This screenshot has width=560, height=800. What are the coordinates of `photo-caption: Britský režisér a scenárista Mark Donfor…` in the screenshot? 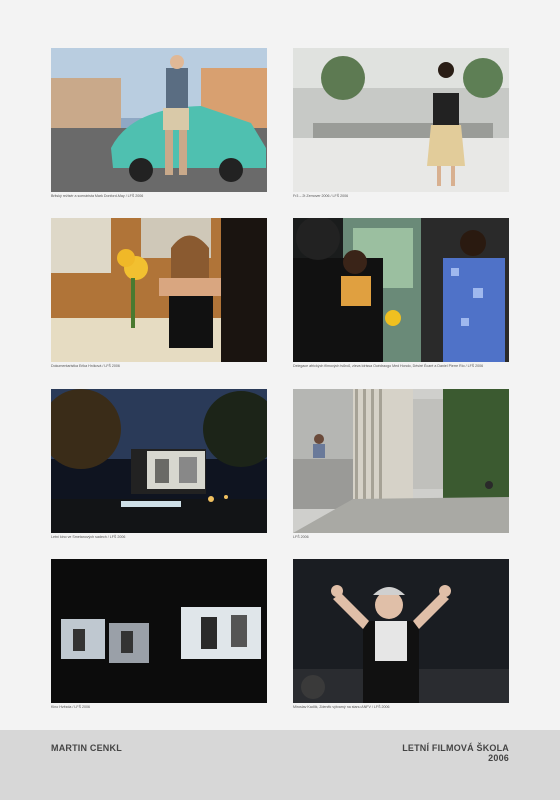 It's located at (97, 196).